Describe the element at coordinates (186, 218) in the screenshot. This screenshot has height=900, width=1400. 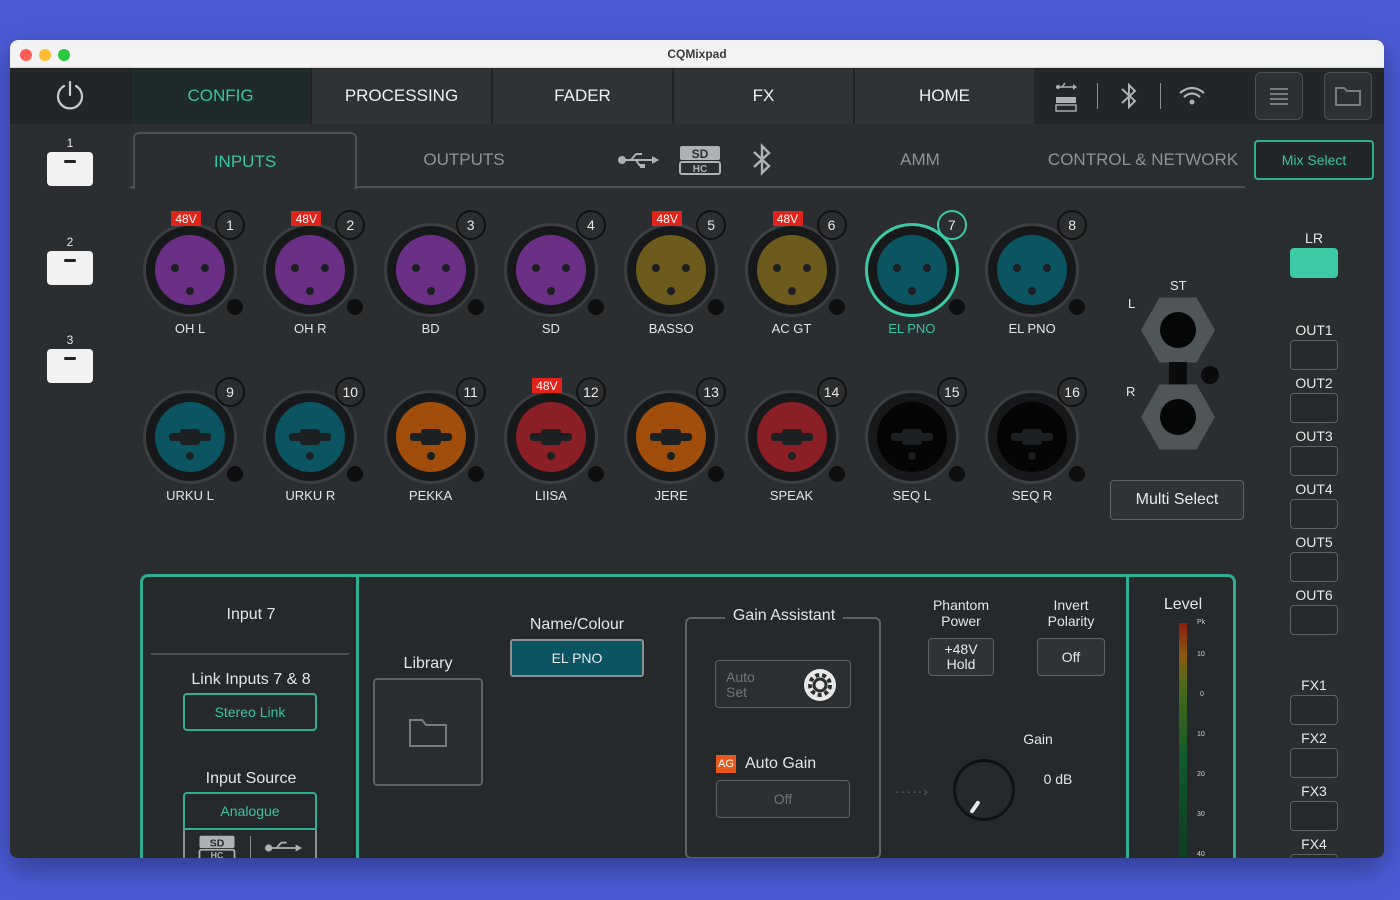
I see `phantom-badge: 48V` at that location.